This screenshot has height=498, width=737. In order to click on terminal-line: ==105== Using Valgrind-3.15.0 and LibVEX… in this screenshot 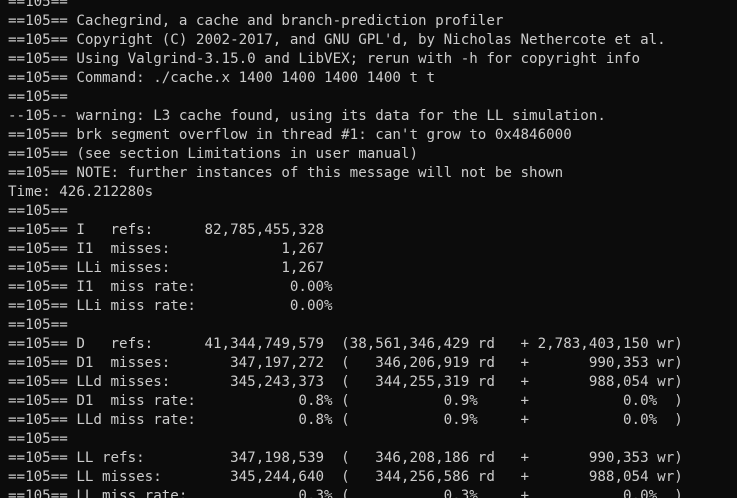, I will do `click(324, 59)`.